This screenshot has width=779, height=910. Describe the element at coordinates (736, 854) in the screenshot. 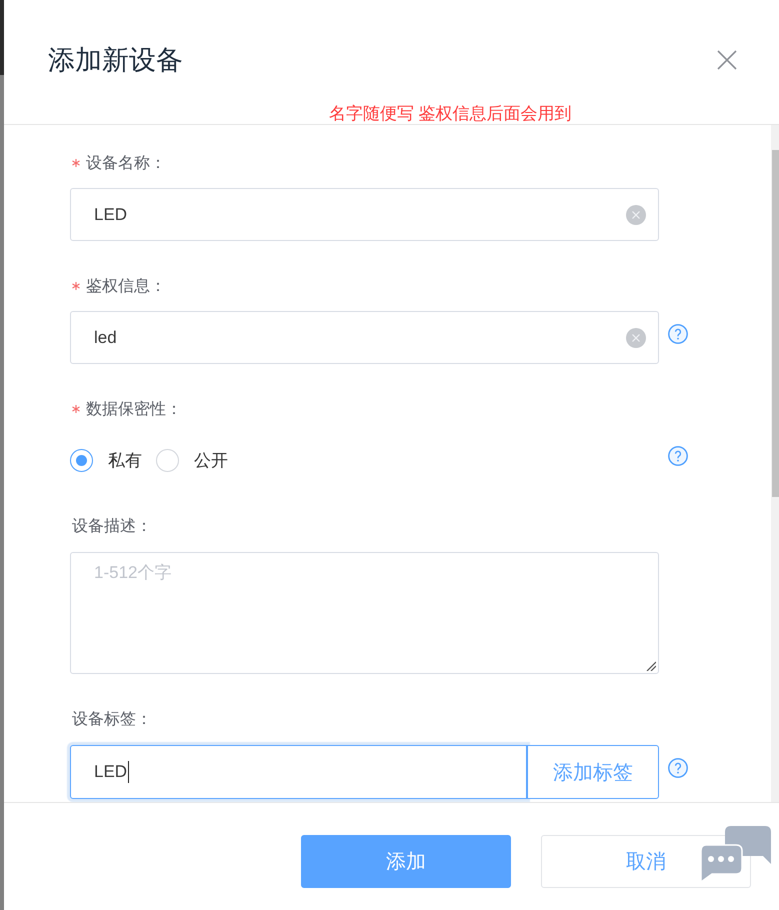

I see `chat-bubbles-icon` at that location.